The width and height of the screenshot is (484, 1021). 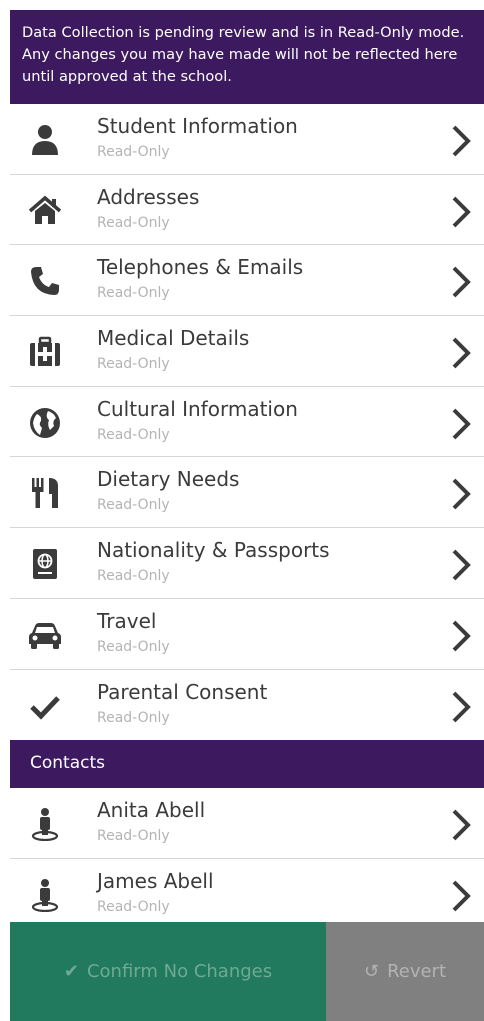 What do you see at coordinates (67, 763) in the screenshot?
I see `contacts-header-label: Contacts` at bounding box center [67, 763].